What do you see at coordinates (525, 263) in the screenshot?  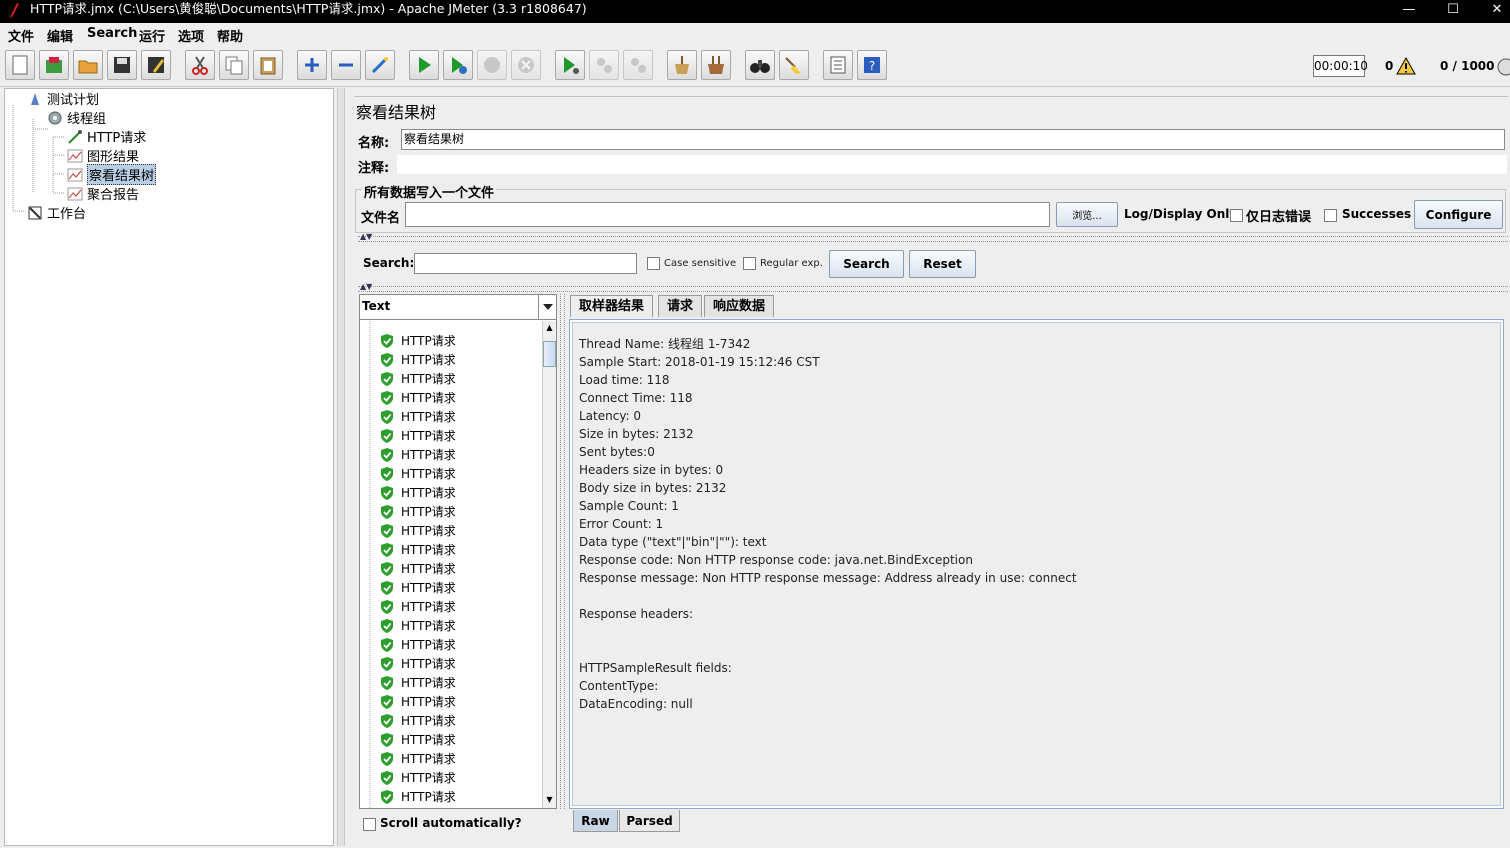 I see `search-input` at bounding box center [525, 263].